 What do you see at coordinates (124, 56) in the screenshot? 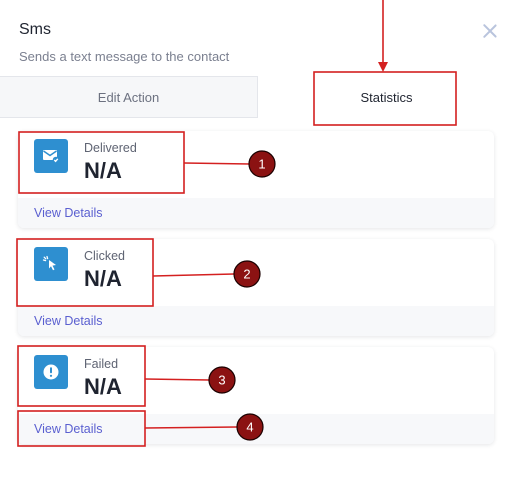
I see `panel-subtitle: Sends a text message to the contact` at bounding box center [124, 56].